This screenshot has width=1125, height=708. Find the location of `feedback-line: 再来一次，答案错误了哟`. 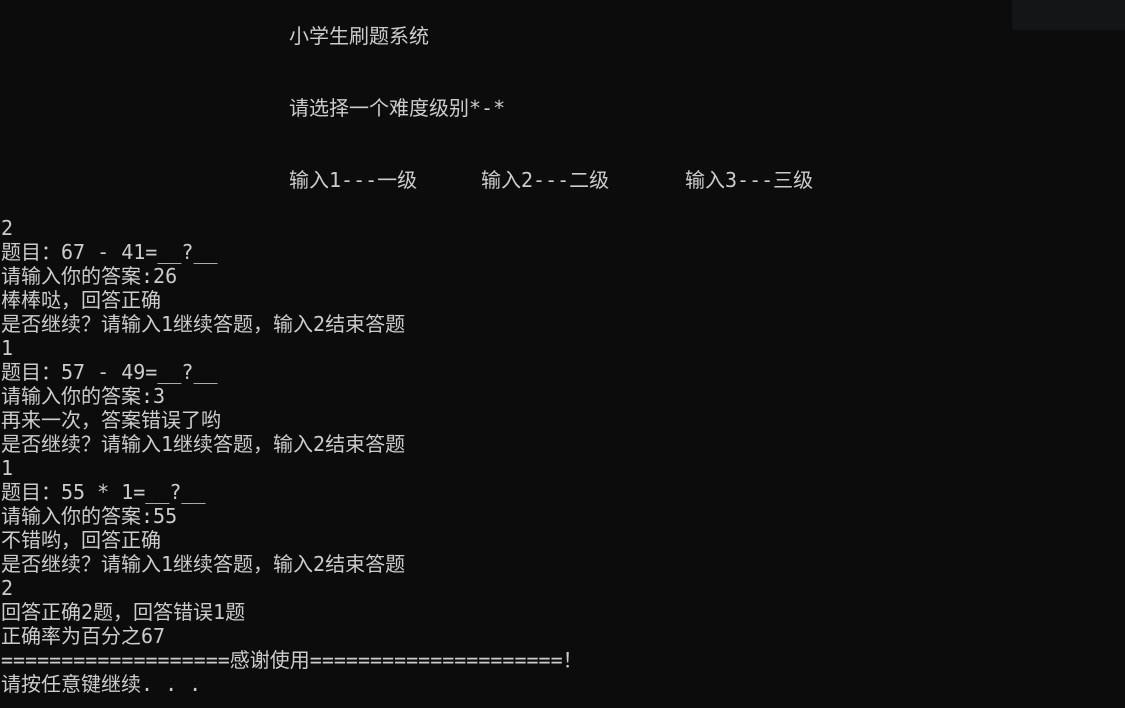

feedback-line: 再来一次，答案错误了哟 is located at coordinates (111, 420).